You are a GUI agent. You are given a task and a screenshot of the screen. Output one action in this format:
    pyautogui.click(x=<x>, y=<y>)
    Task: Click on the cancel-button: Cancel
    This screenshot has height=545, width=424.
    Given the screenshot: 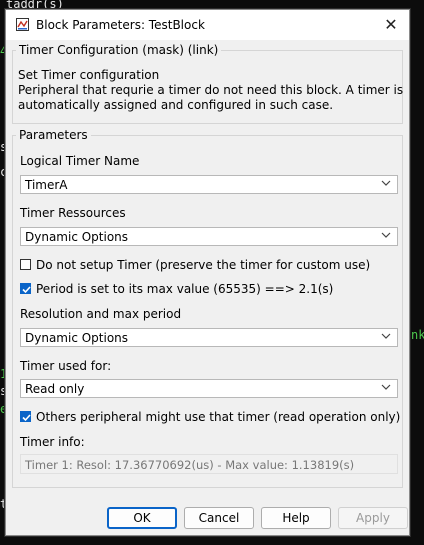 What is the action you would take?
    pyautogui.click(x=219, y=518)
    